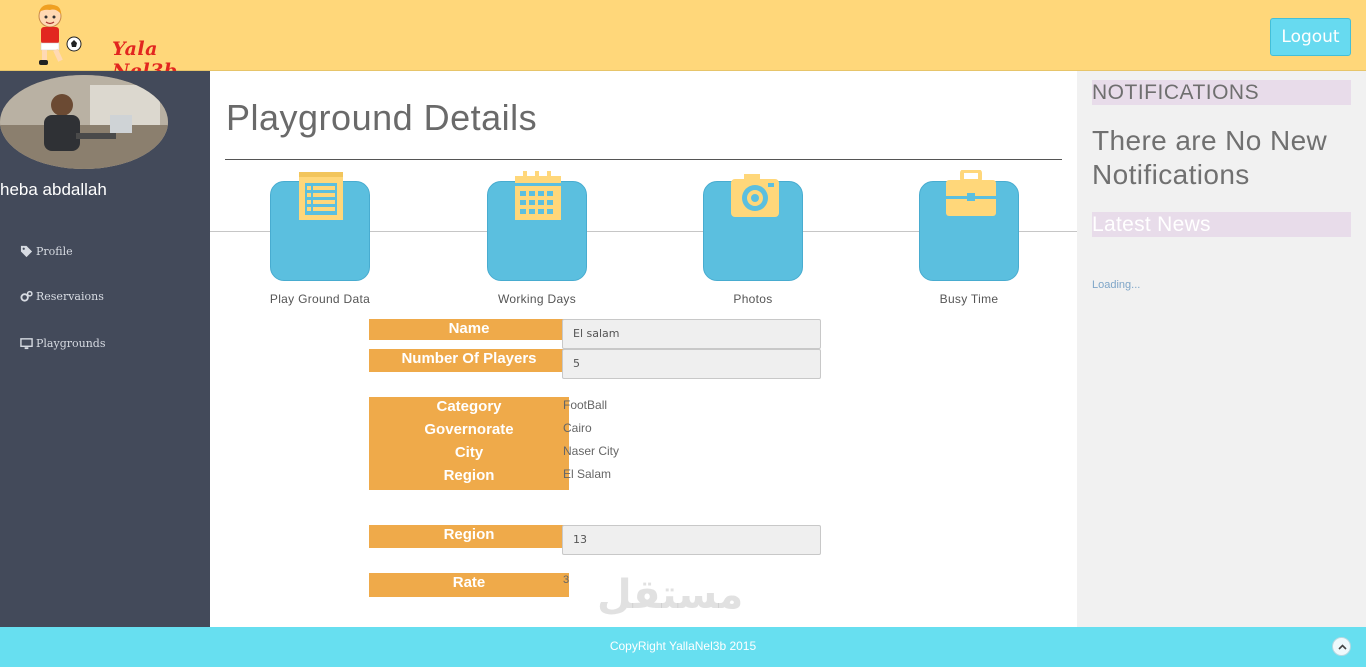 Image resolution: width=1366 pixels, height=667 pixels. Describe the element at coordinates (753, 299) in the screenshot. I see `tile-label: Photos` at that location.